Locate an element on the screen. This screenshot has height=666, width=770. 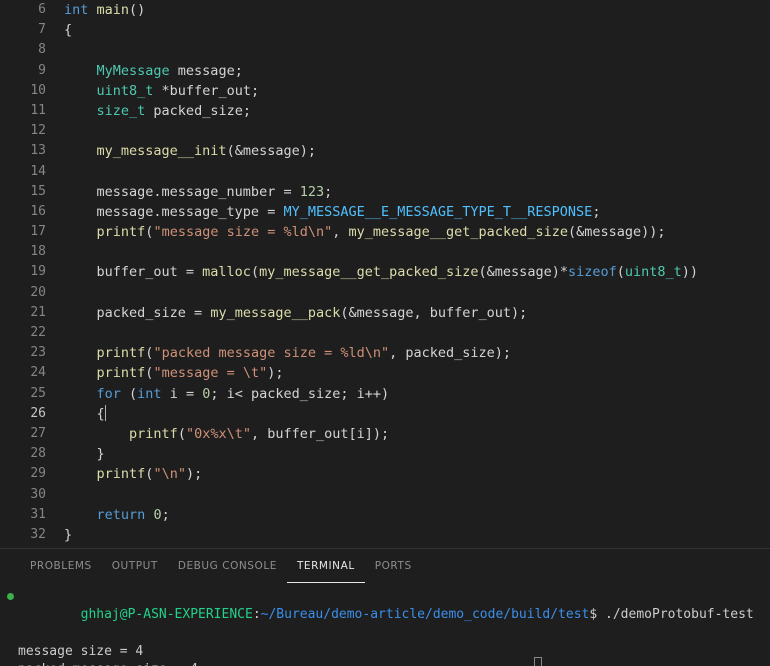
code-line: 29 printf("\n"); is located at coordinates (385, 474).